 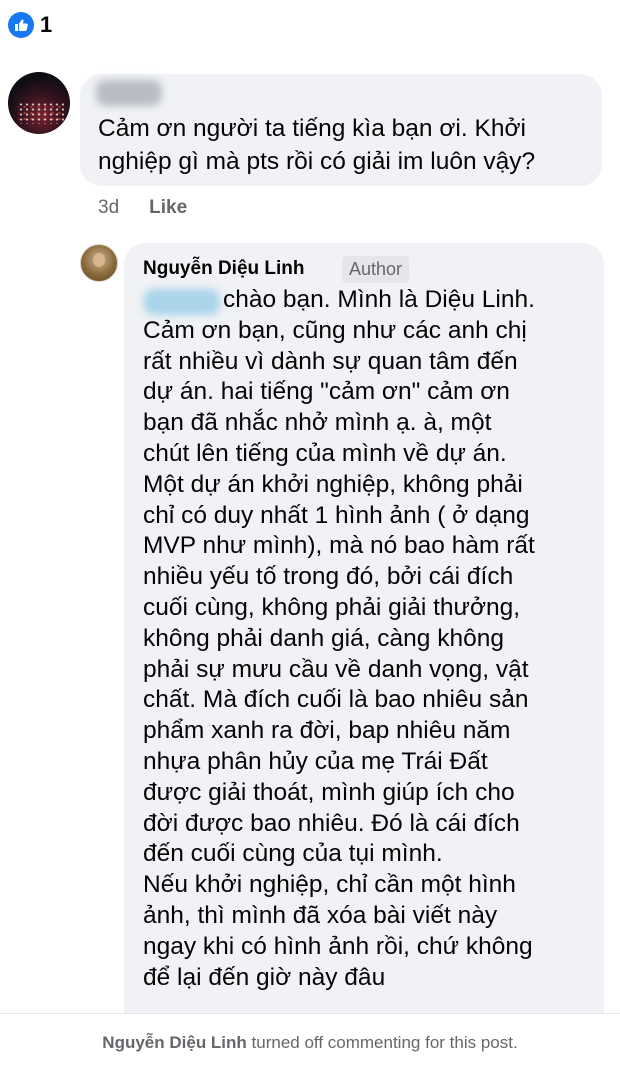 I want to click on reply-line: chào bạn. Mình là Diệu Linh., so click(x=379, y=299).